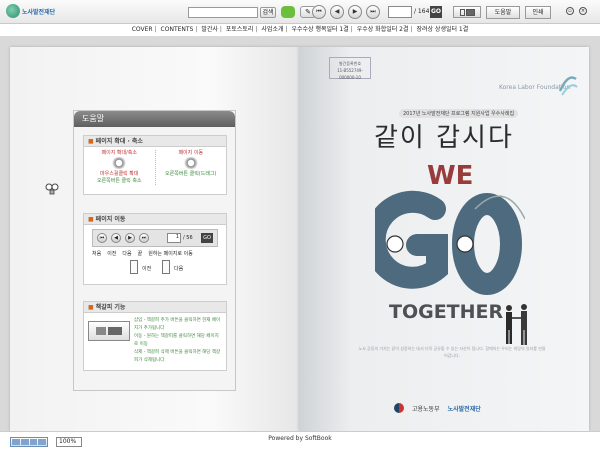 This screenshot has height=457, width=600. What do you see at coordinates (240, 29) in the screenshot?
I see `menu-item-photostory: 포토스토리` at bounding box center [240, 29].